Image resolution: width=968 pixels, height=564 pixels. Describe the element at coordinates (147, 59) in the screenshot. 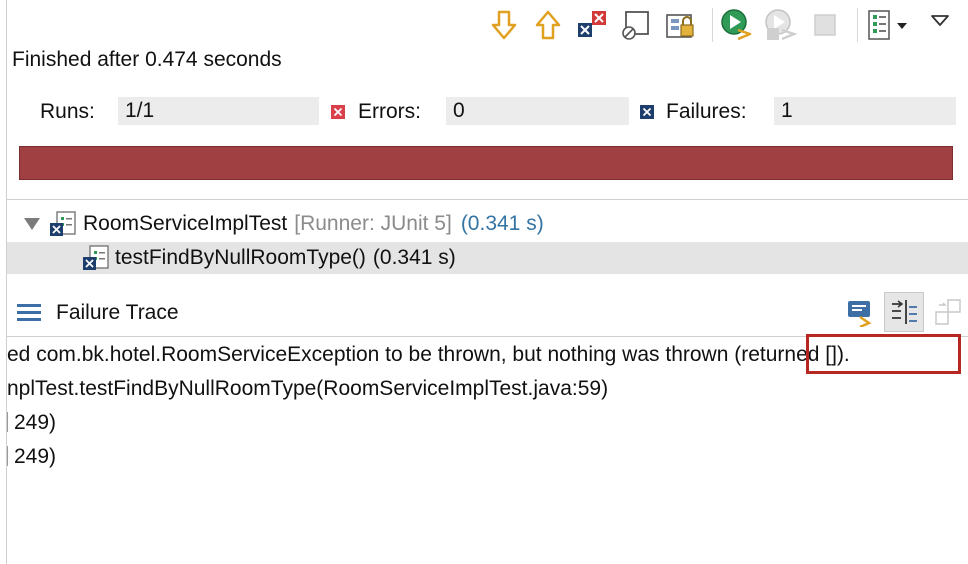

I see `run-status-text: Finished after 0.474 seconds` at that location.